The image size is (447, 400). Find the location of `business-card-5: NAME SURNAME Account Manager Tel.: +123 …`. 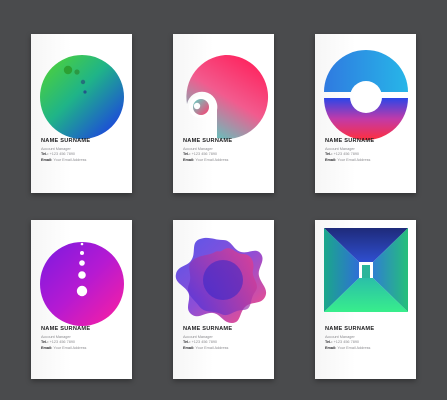

business-card-5: NAME SURNAME Account Manager Tel.: +123 … is located at coordinates (223, 299).